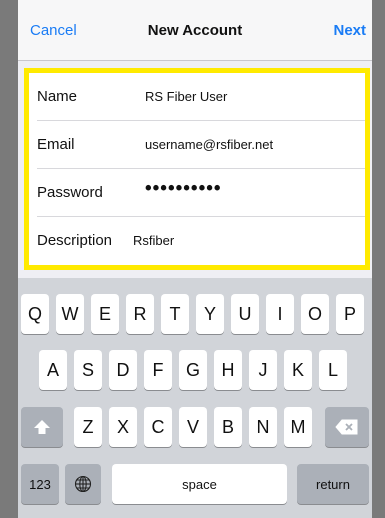 The height and width of the screenshot is (518, 385). What do you see at coordinates (123, 427) in the screenshot?
I see `key-x: X` at bounding box center [123, 427].